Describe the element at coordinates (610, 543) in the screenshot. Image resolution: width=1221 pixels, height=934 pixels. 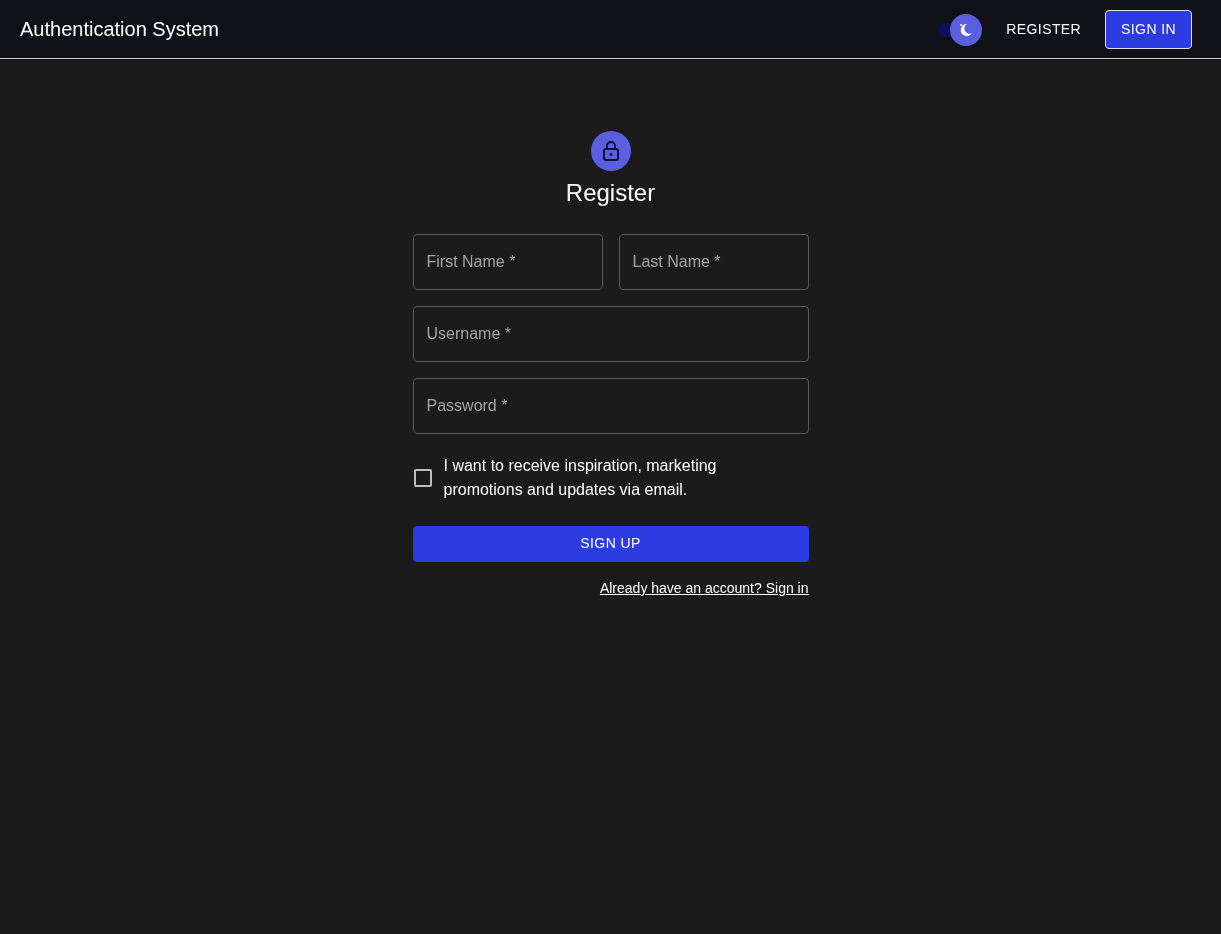
I see `sign-up-button: SIGN UP` at that location.